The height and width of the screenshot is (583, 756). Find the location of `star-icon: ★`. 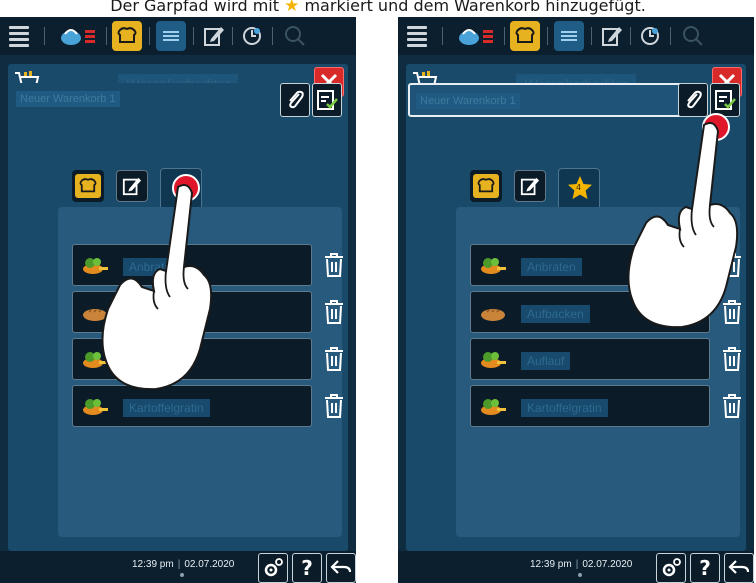

star-icon: ★ is located at coordinates (292, 8).